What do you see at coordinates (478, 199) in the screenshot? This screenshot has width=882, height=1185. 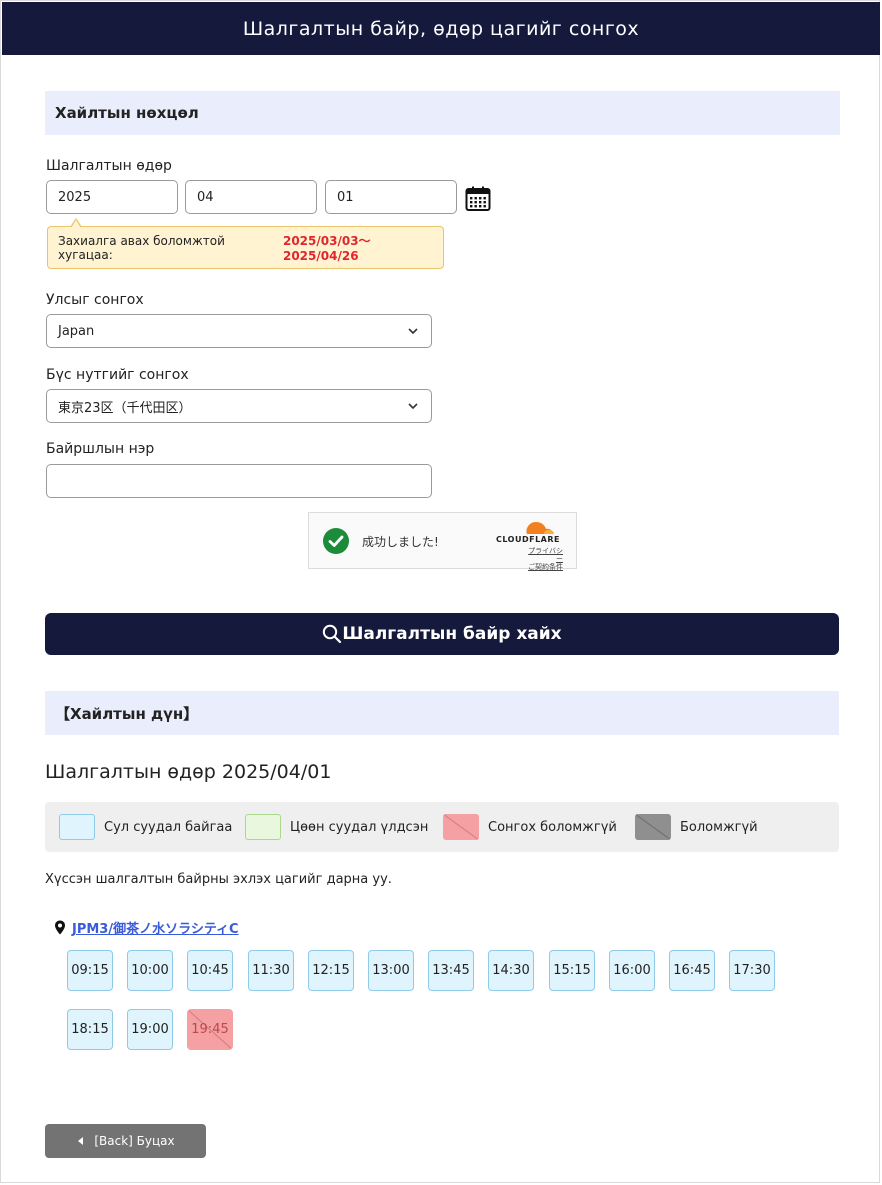 I see `calendar-icon` at bounding box center [478, 199].